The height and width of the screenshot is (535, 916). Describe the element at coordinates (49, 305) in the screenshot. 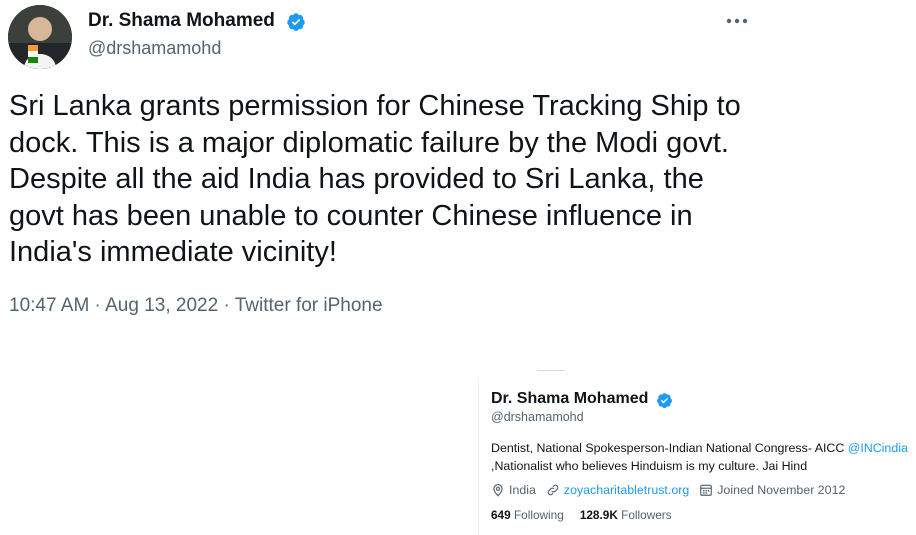

I see `tweet-time: 10:47 AM` at that location.